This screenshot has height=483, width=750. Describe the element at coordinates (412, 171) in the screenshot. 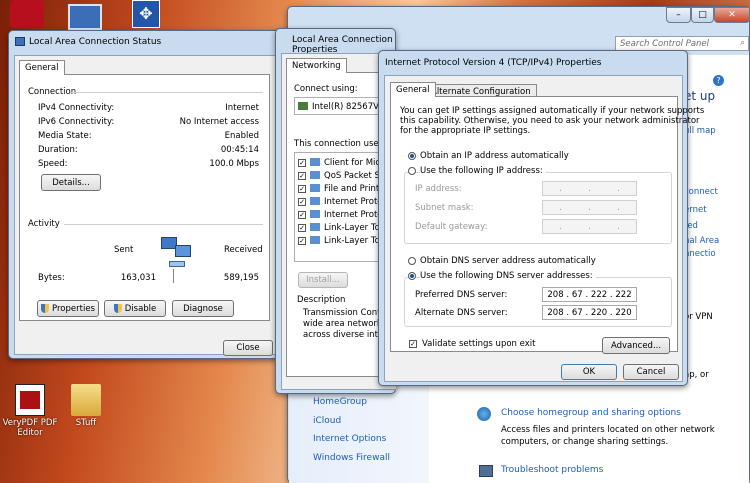

I see `use-ip-radio` at that location.